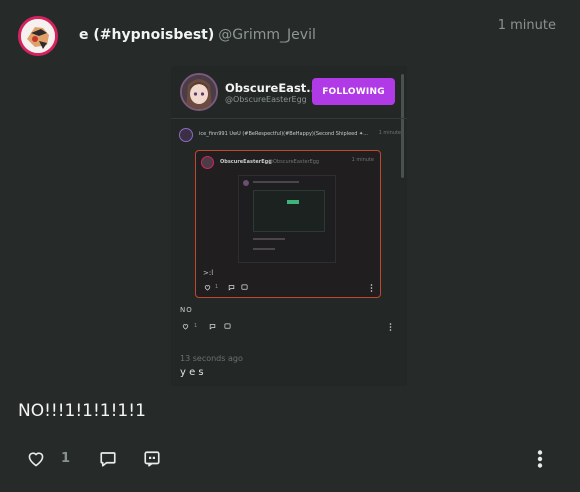 The width and height of the screenshot is (580, 492). I want to click on inner-name: ObscureEasterEgg, so click(246, 162).